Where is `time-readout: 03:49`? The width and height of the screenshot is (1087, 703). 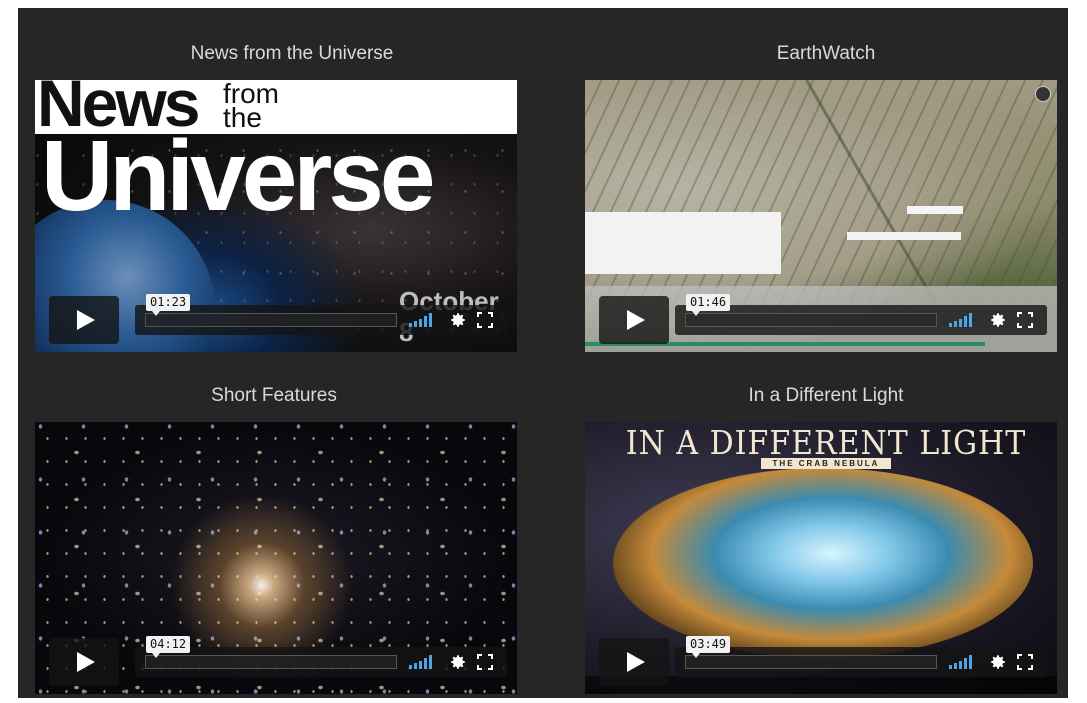
time-readout: 03:49 is located at coordinates (708, 647).